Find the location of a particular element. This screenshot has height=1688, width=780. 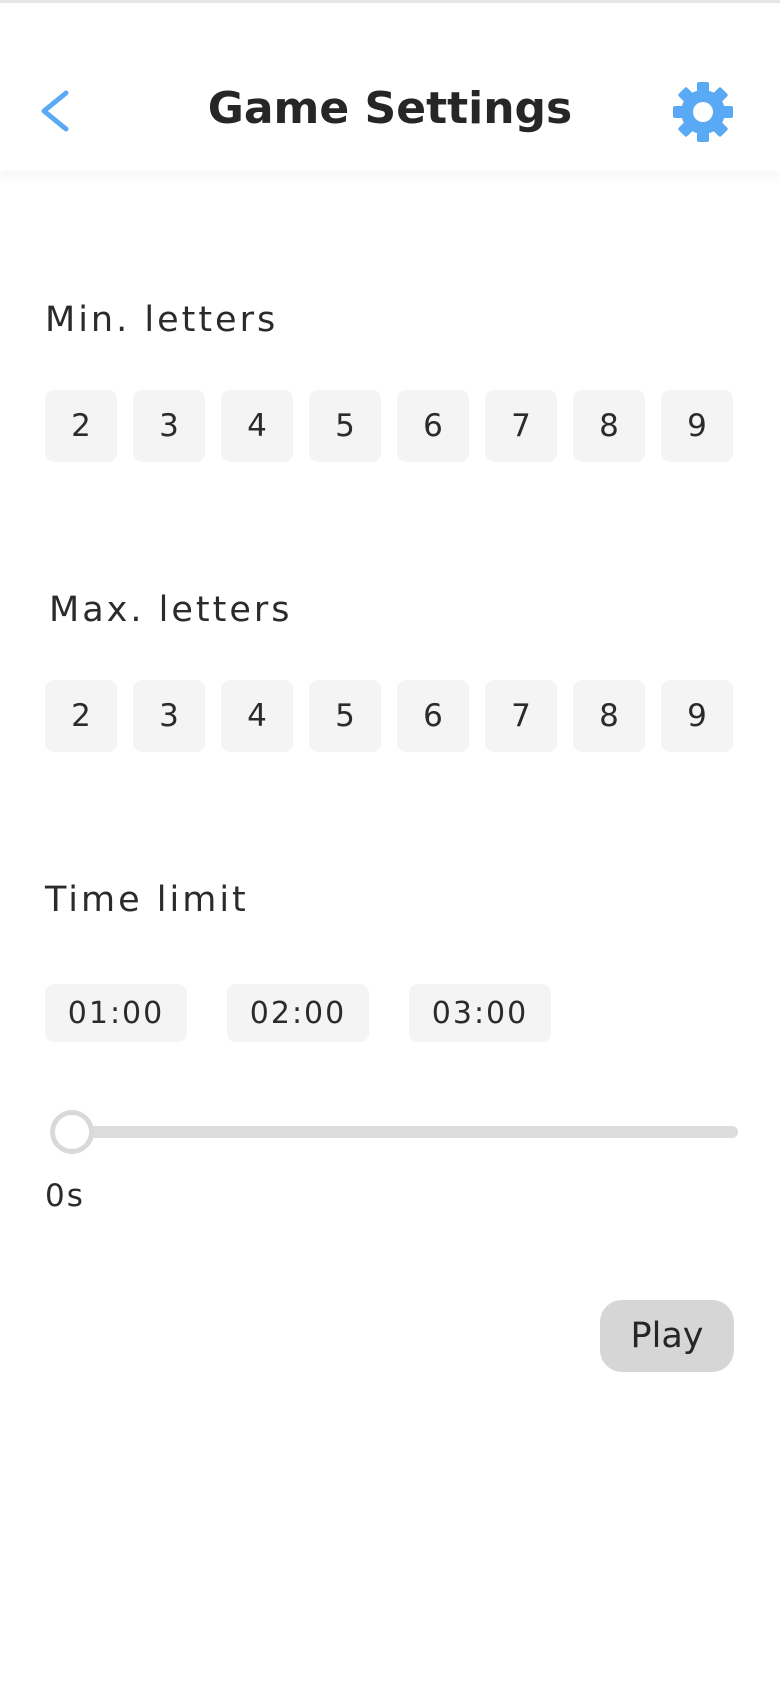

time-preset-button: 02:00 is located at coordinates (298, 1013).